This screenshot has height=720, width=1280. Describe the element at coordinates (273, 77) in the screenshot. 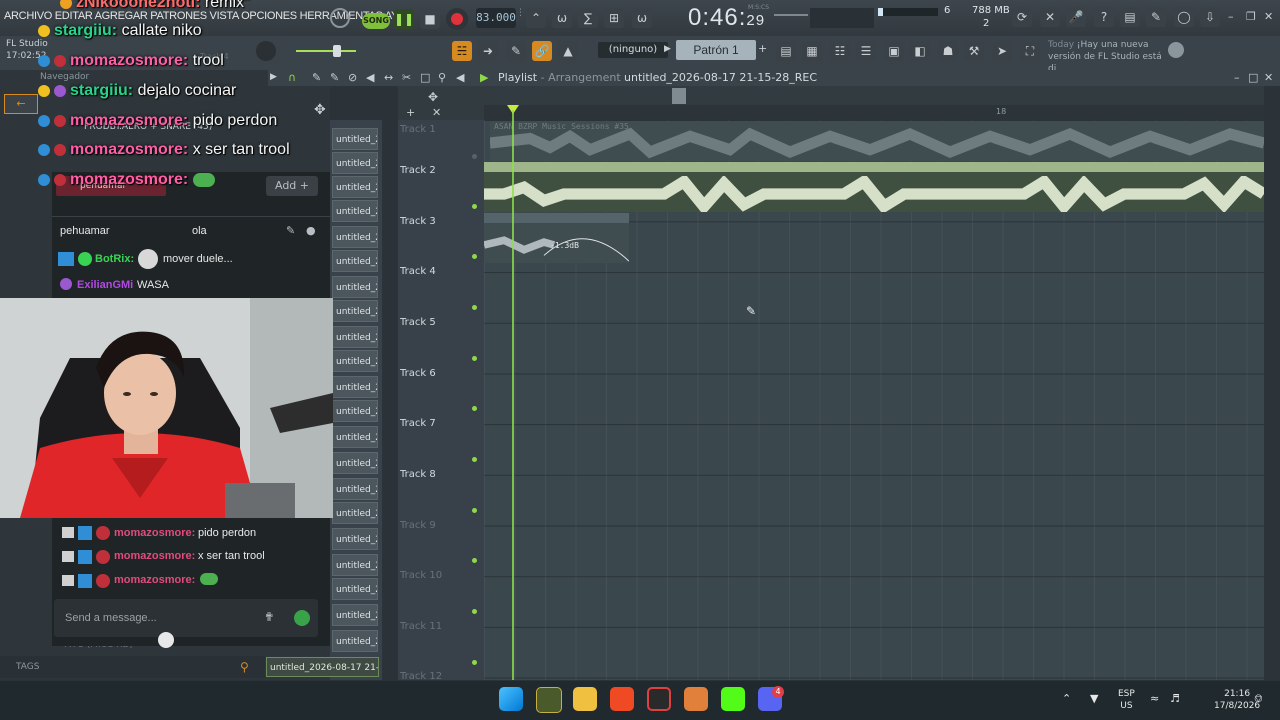

I see `playlist-arrow-icon: ▶` at that location.